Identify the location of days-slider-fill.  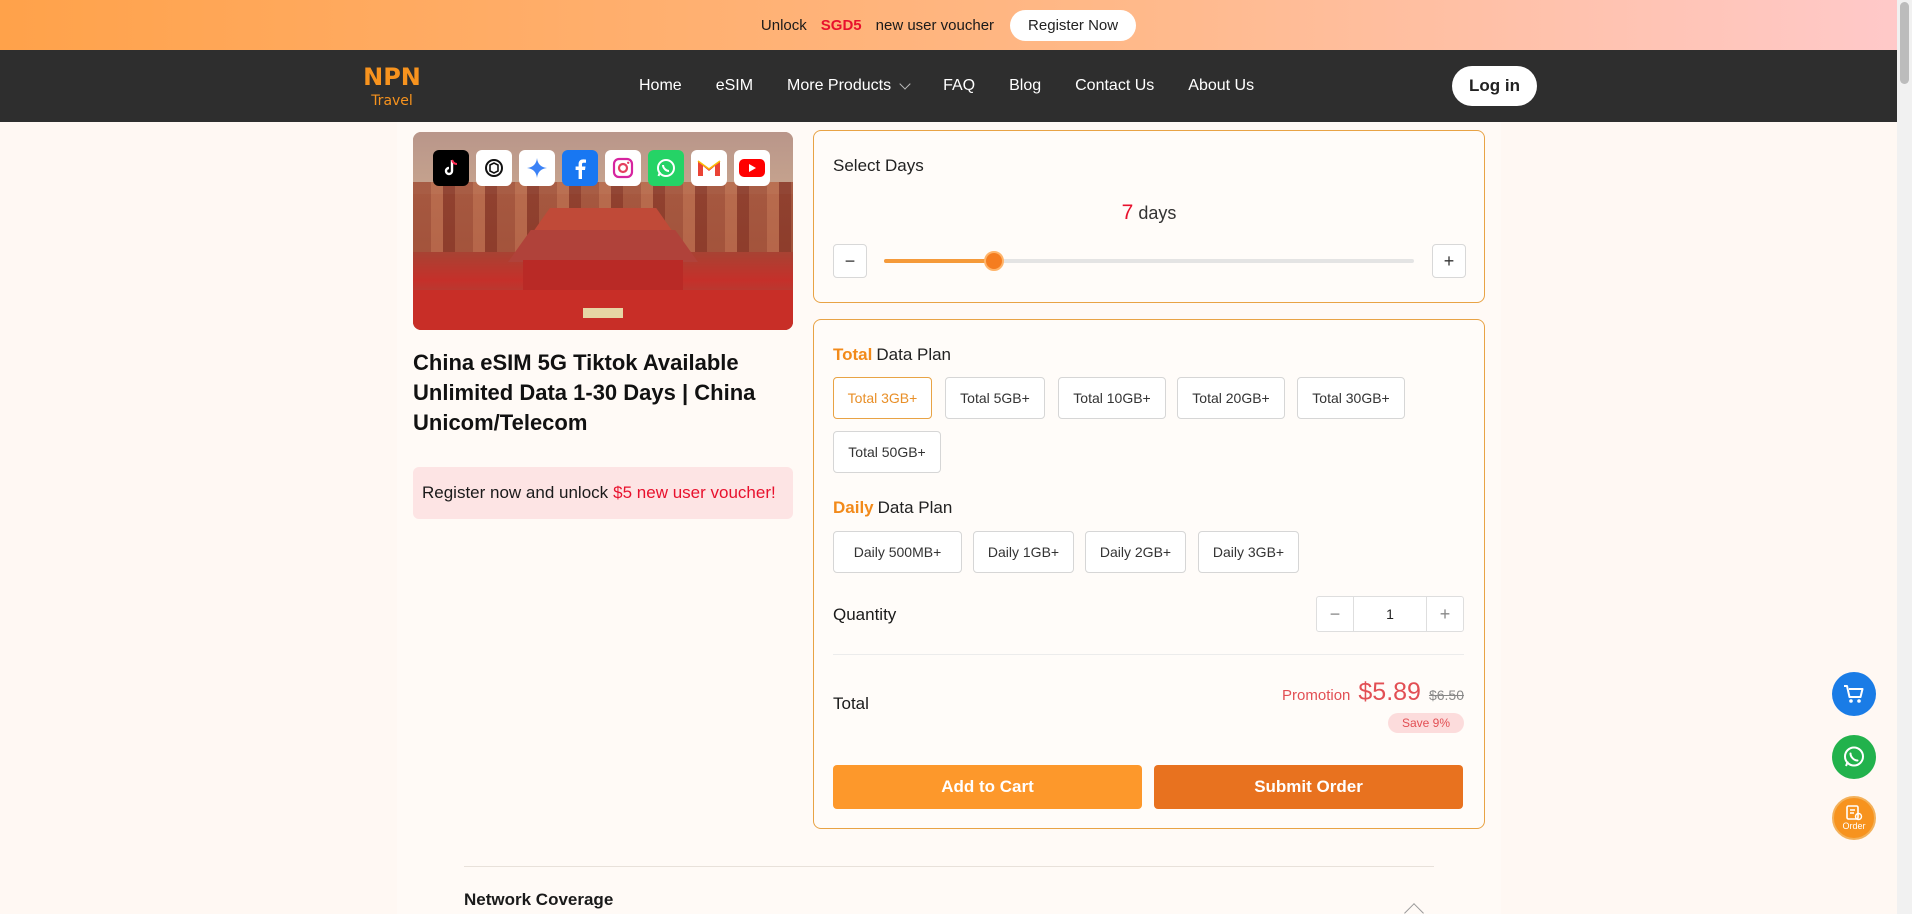
(939, 261).